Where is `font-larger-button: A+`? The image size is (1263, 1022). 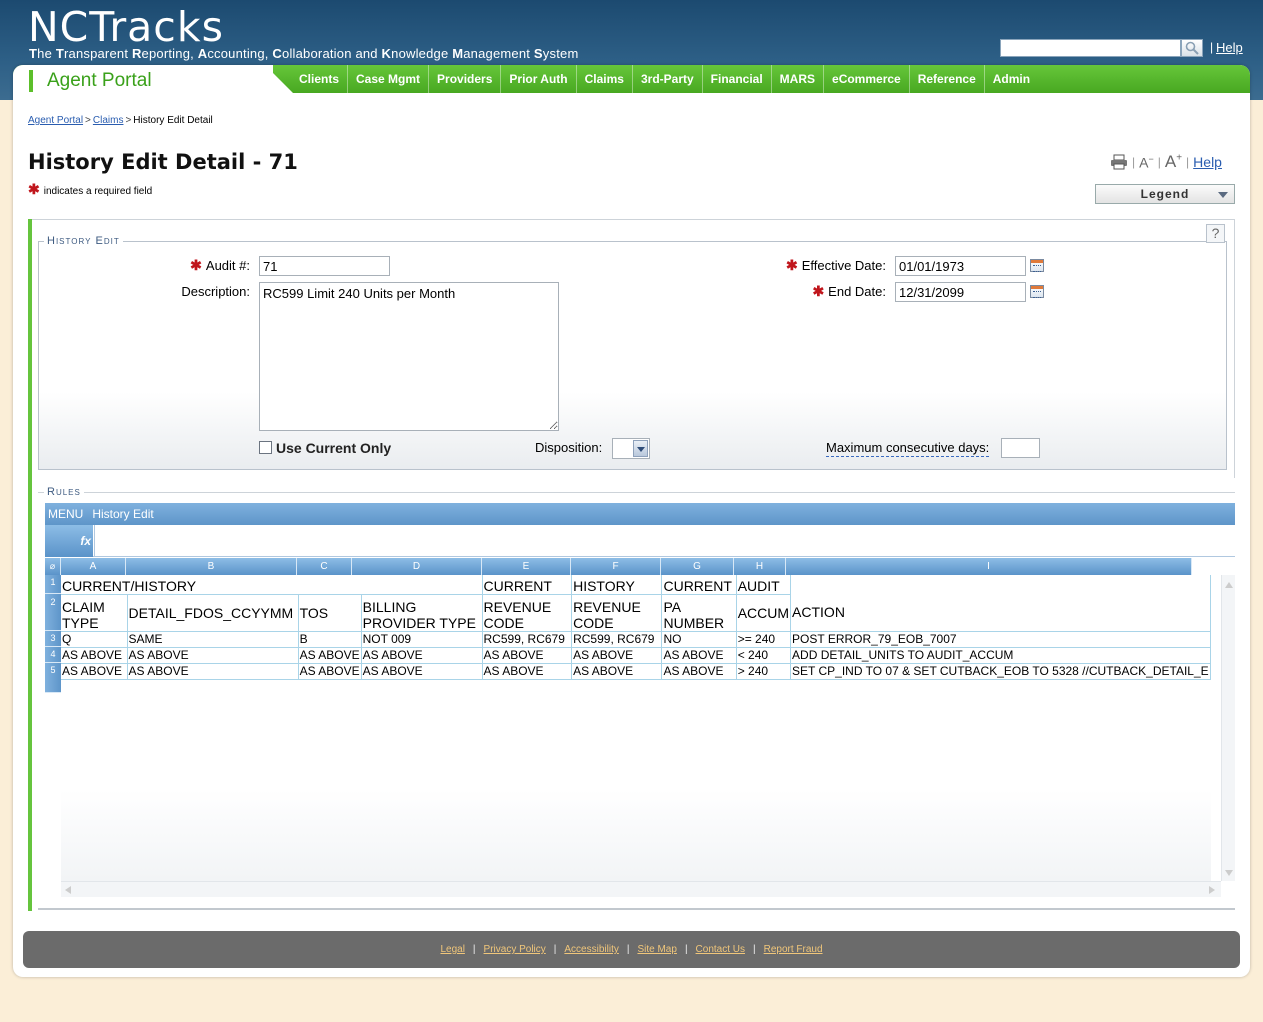
font-larger-button: A+ is located at coordinates (1173, 162).